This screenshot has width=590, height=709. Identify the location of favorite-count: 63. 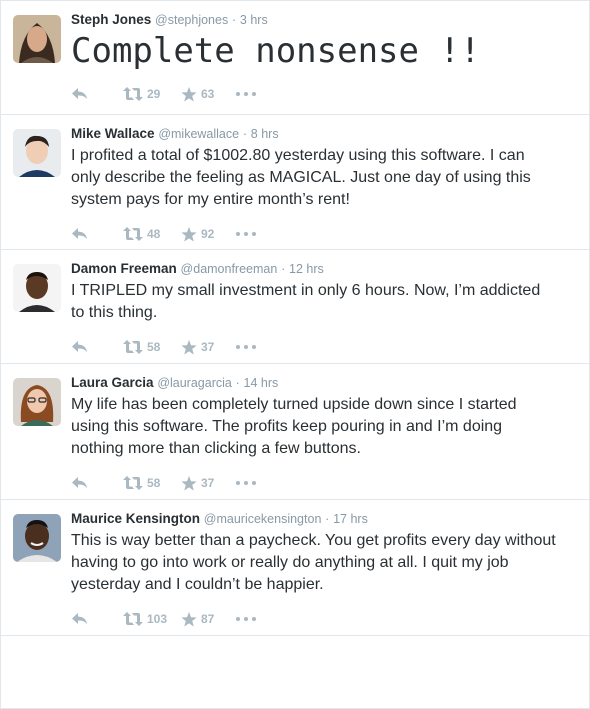
(208, 94).